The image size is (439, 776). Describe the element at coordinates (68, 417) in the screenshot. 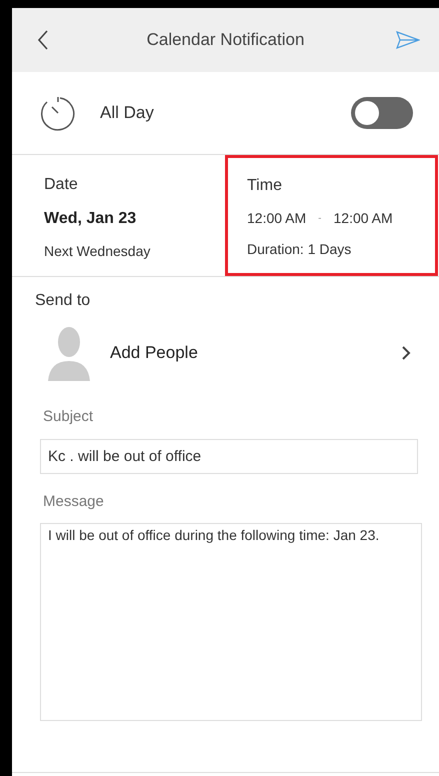

I see `subject-label: Subject` at that location.